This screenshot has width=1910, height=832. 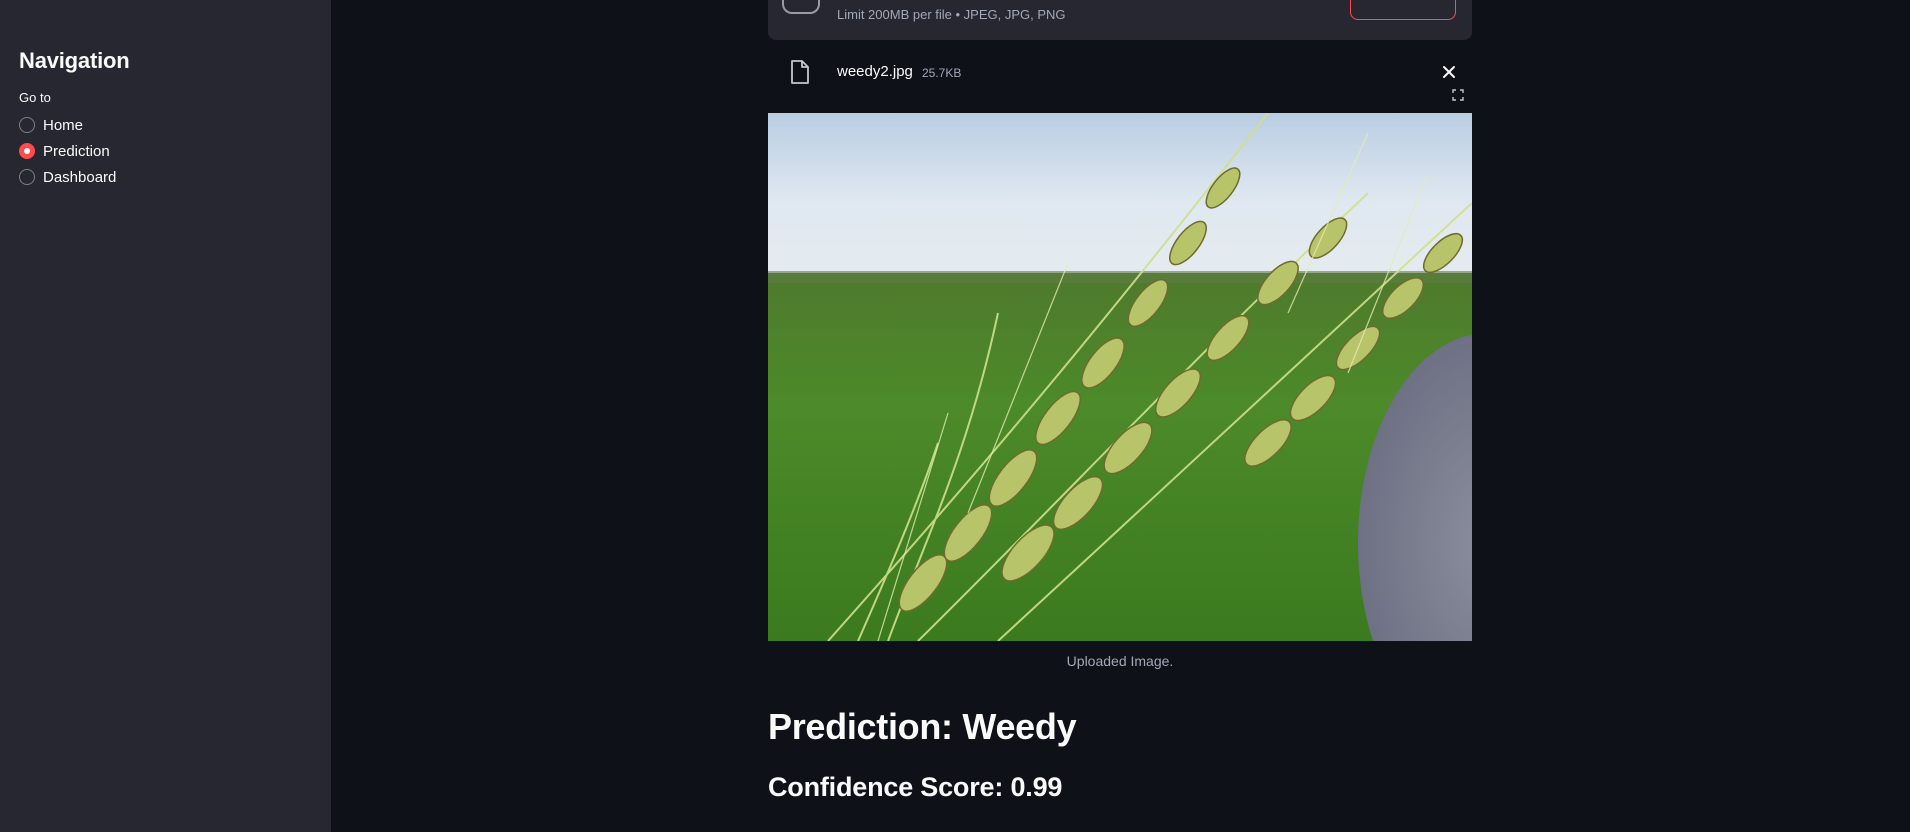 What do you see at coordinates (1449, 72) in the screenshot?
I see `remove-file-close-icon` at bounding box center [1449, 72].